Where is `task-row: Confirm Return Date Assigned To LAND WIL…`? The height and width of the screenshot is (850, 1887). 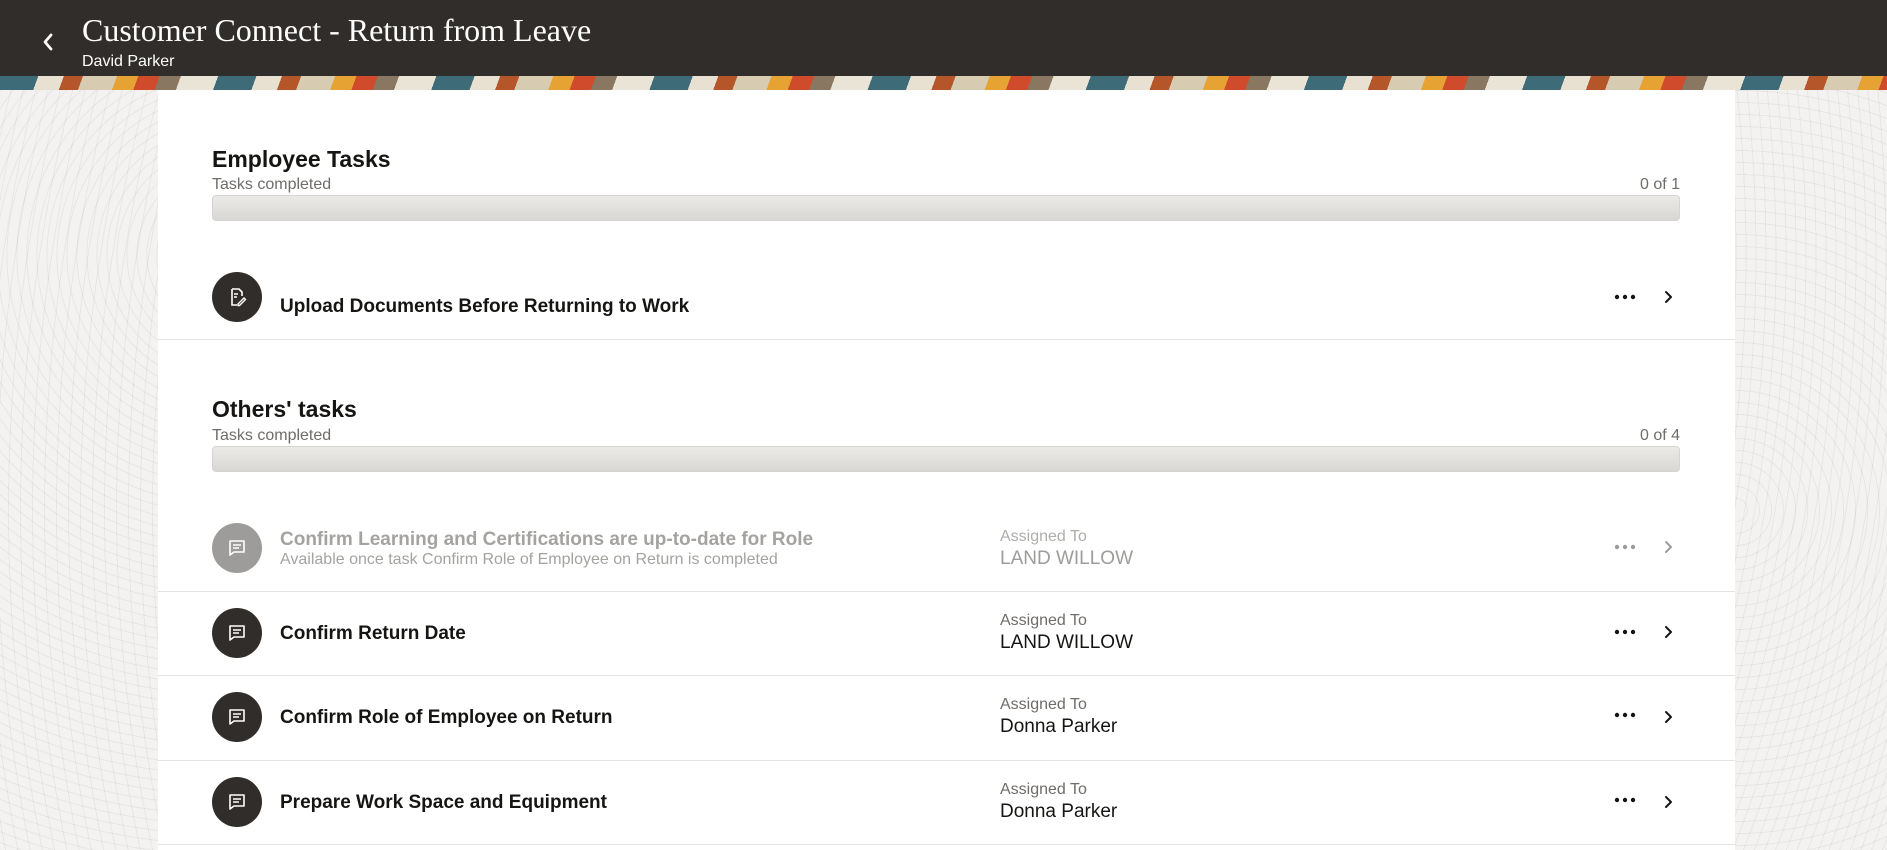 task-row: Confirm Return Date Assigned To LAND WIL… is located at coordinates (946, 634).